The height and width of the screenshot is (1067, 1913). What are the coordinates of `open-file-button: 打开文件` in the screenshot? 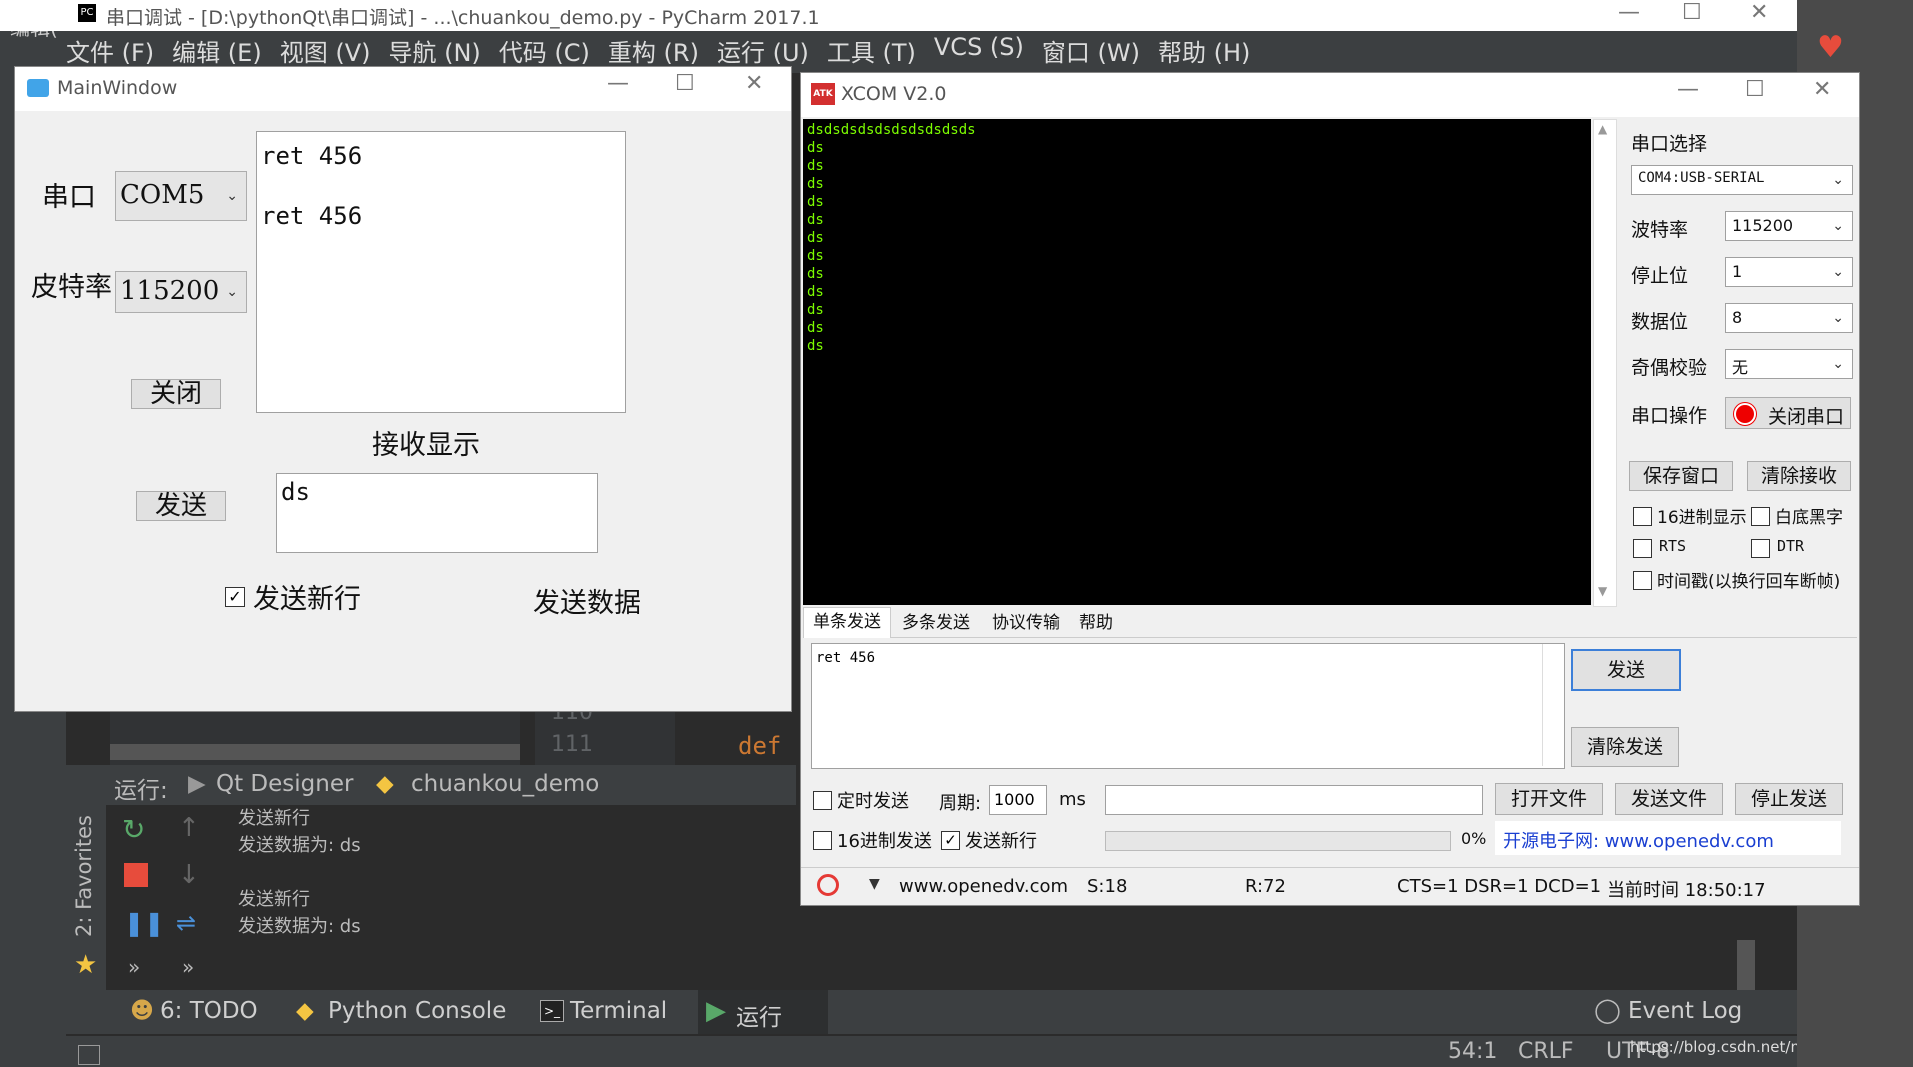 It's located at (1549, 799).